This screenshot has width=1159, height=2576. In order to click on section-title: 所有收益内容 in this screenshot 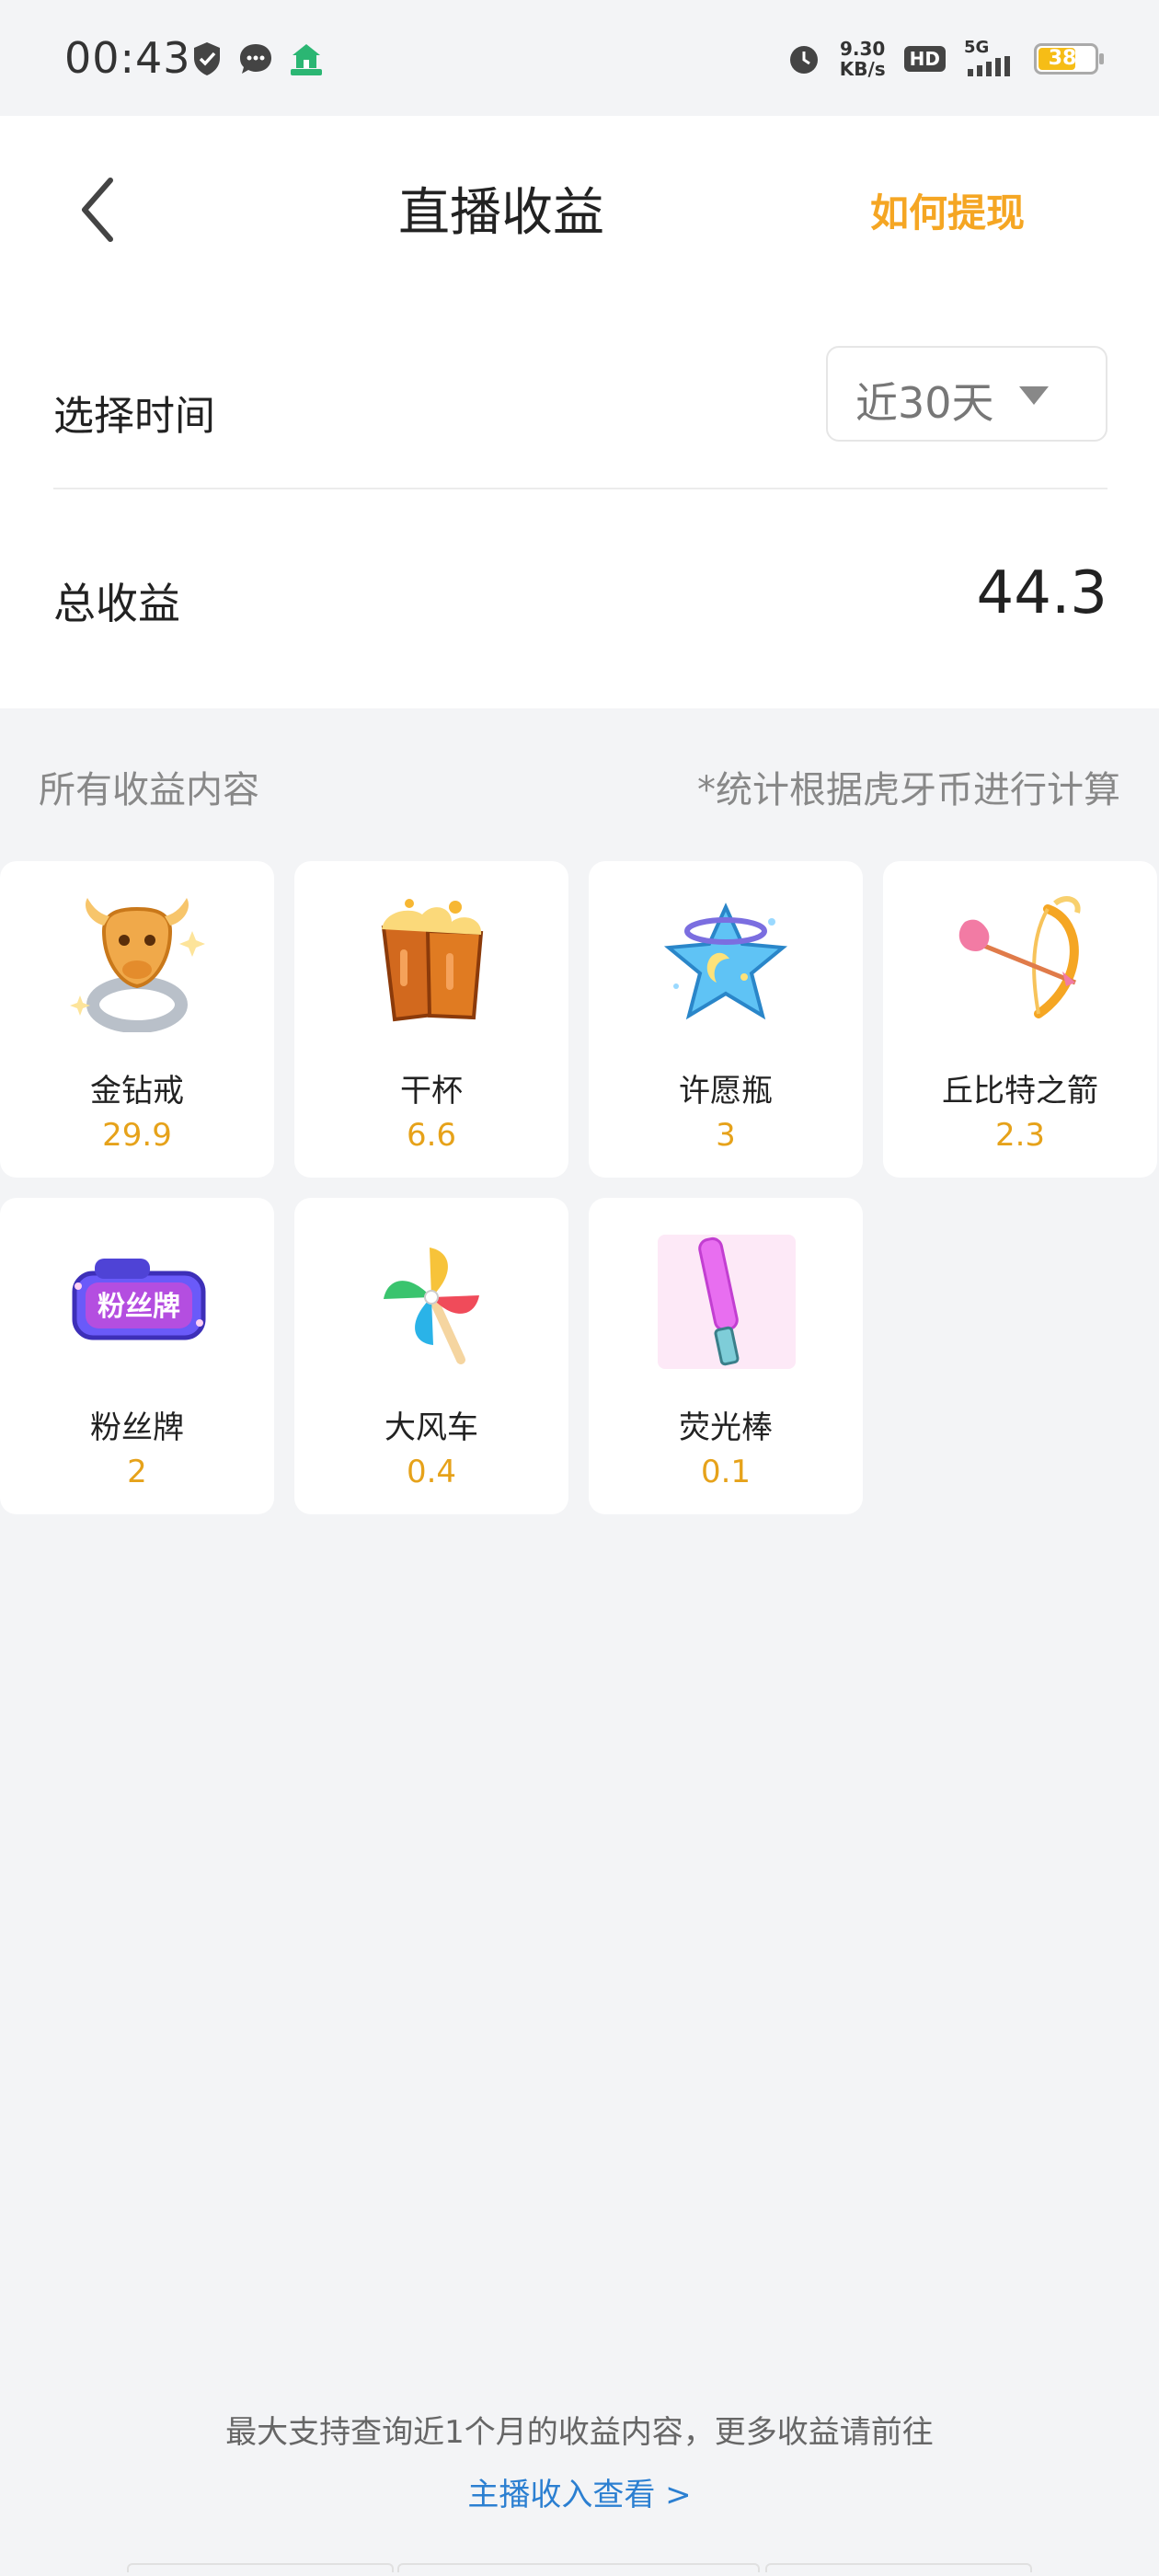, I will do `click(149, 790)`.